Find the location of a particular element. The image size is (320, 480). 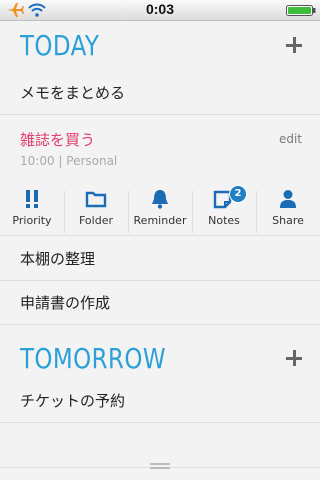

task-label: メモをまとめる is located at coordinates (73, 93).